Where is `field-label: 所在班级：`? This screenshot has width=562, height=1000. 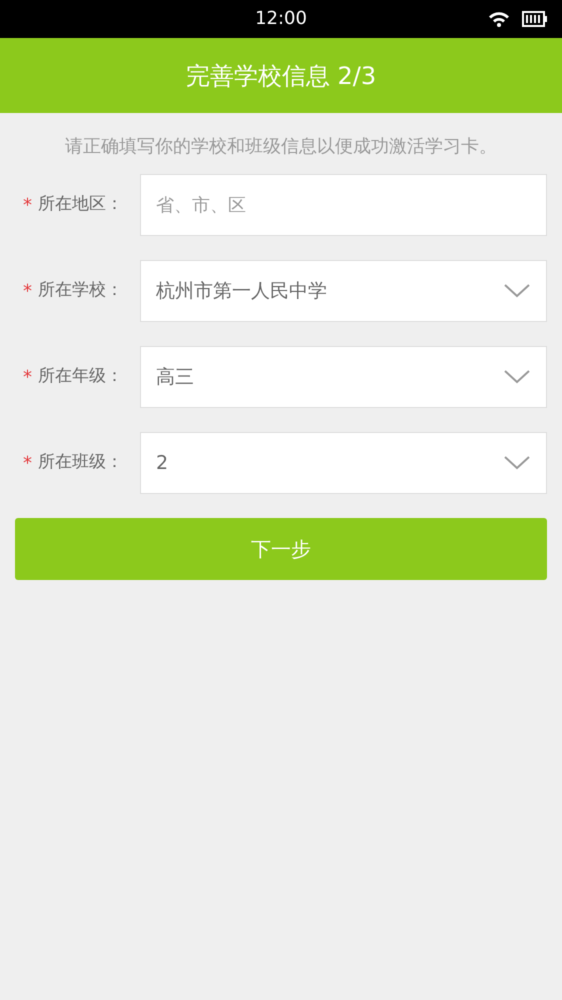
field-label: 所在班级： is located at coordinates (80, 462).